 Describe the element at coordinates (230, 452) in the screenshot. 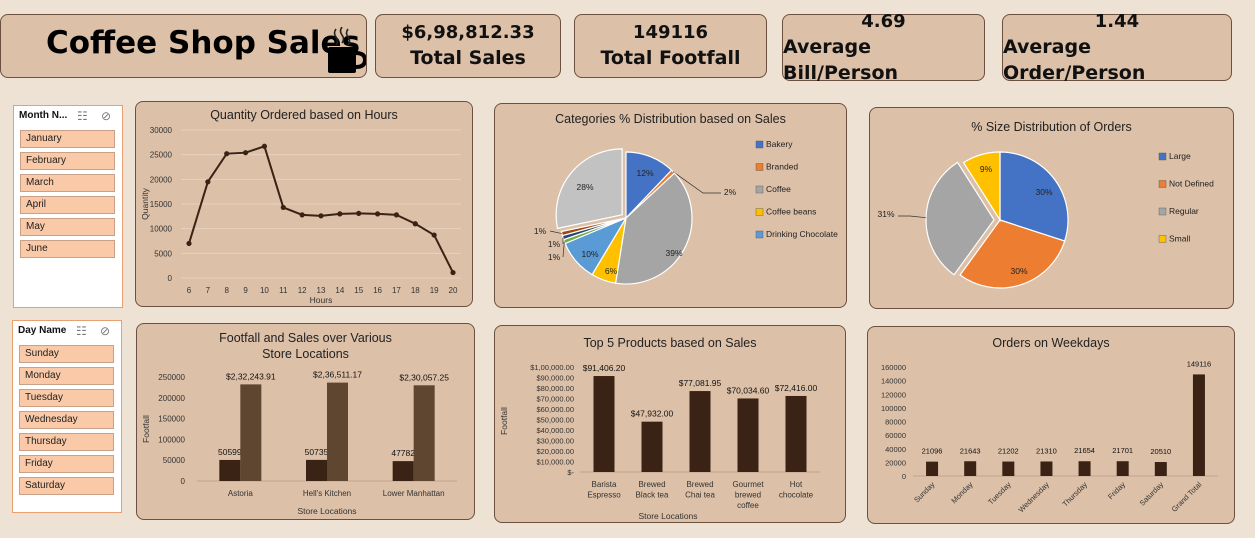

I see `data-label: 50599` at that location.